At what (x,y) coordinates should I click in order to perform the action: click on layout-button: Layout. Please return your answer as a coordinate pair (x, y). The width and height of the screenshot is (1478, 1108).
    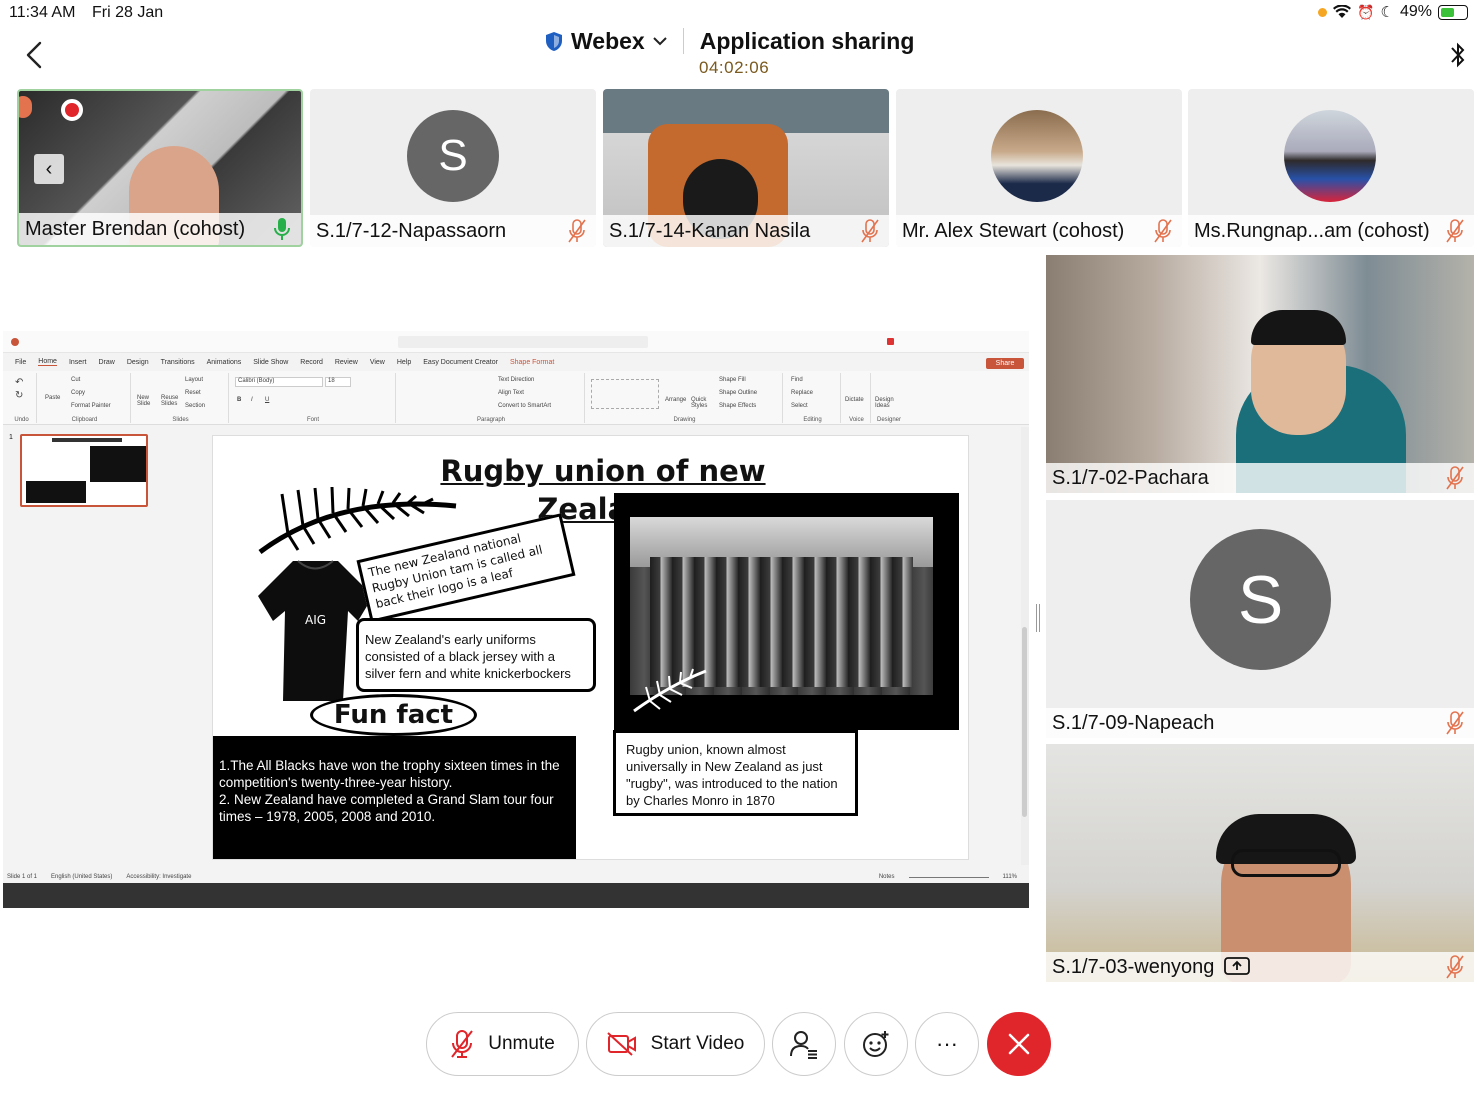
    Looking at the image, I should click on (194, 380).